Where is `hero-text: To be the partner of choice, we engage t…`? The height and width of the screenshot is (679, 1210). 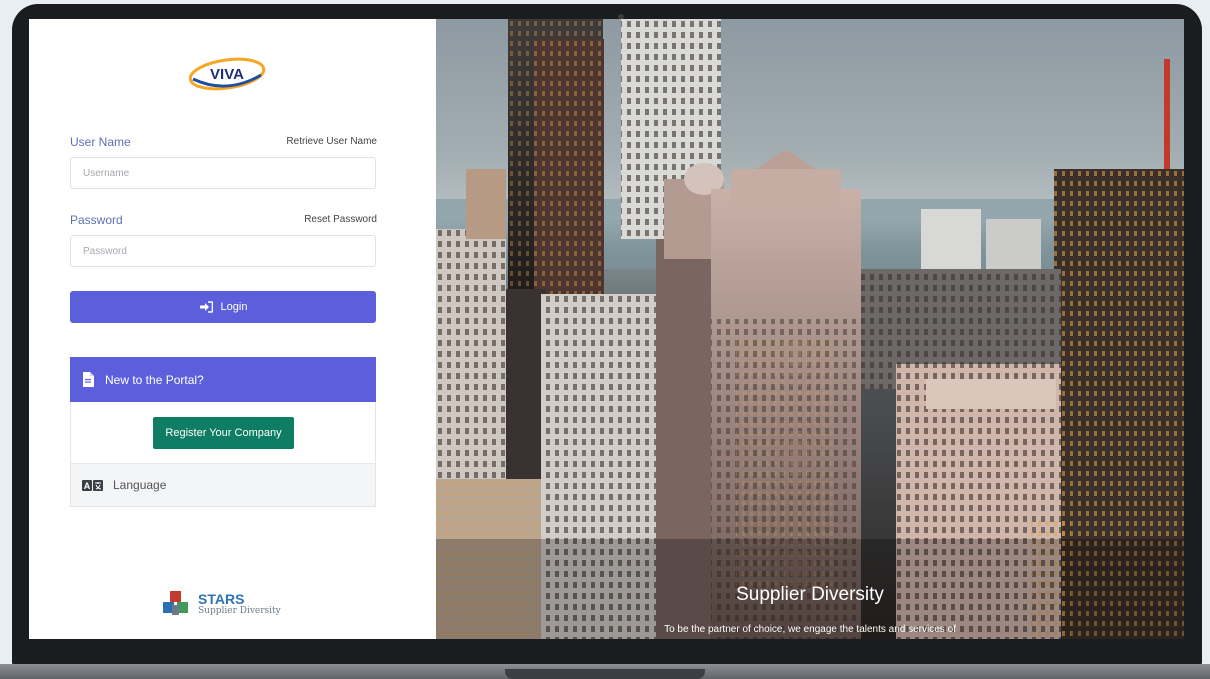
hero-text: To be the partner of choice, we engage t… is located at coordinates (810, 629).